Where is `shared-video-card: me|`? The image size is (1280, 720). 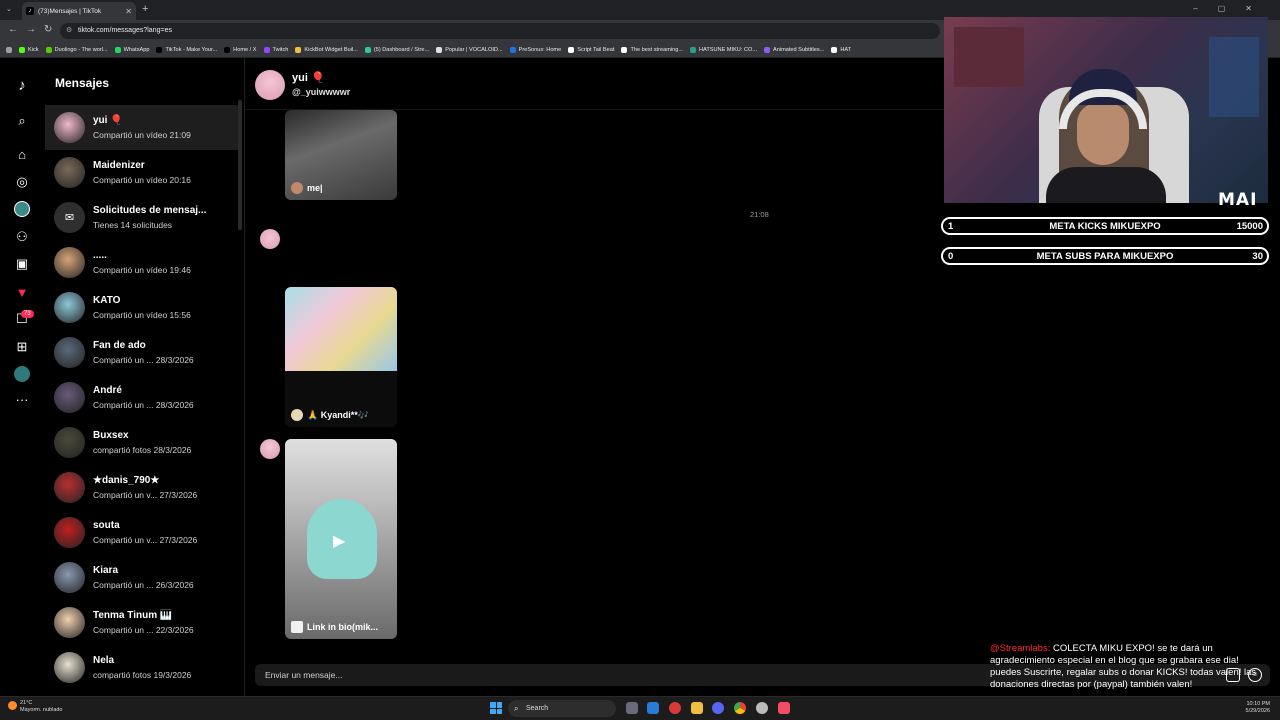 shared-video-card: me| is located at coordinates (341, 155).